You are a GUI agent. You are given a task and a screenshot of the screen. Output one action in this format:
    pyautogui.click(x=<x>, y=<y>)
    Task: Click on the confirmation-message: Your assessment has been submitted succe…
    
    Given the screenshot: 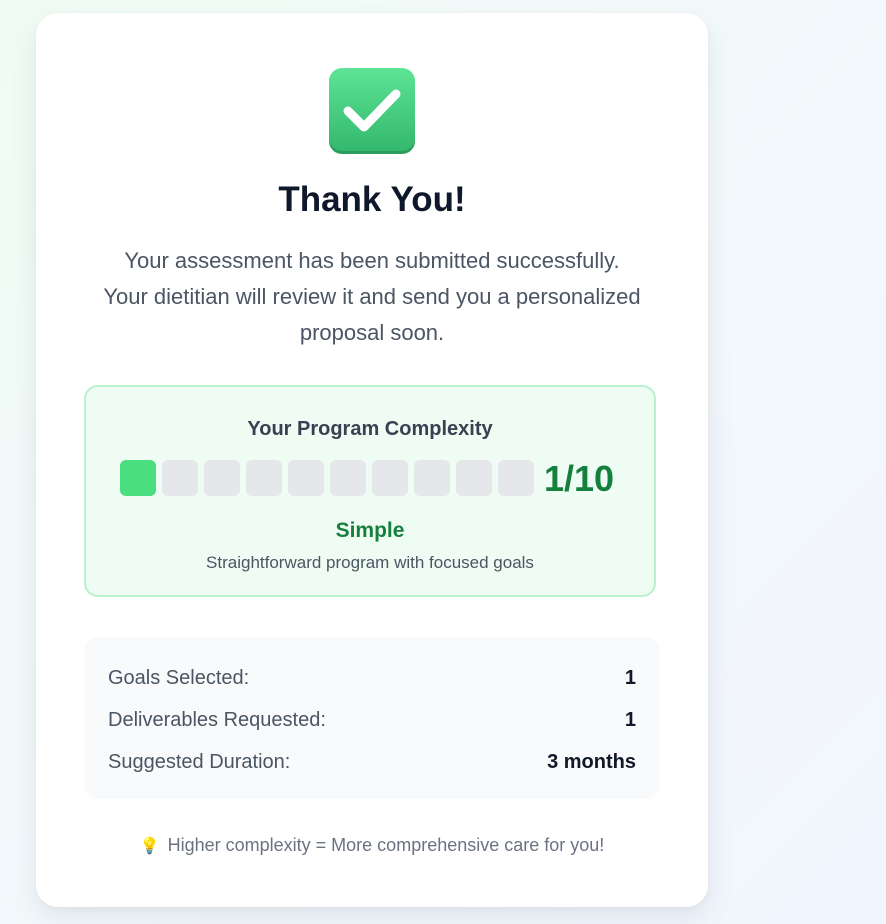 What is the action you would take?
    pyautogui.click(x=372, y=296)
    